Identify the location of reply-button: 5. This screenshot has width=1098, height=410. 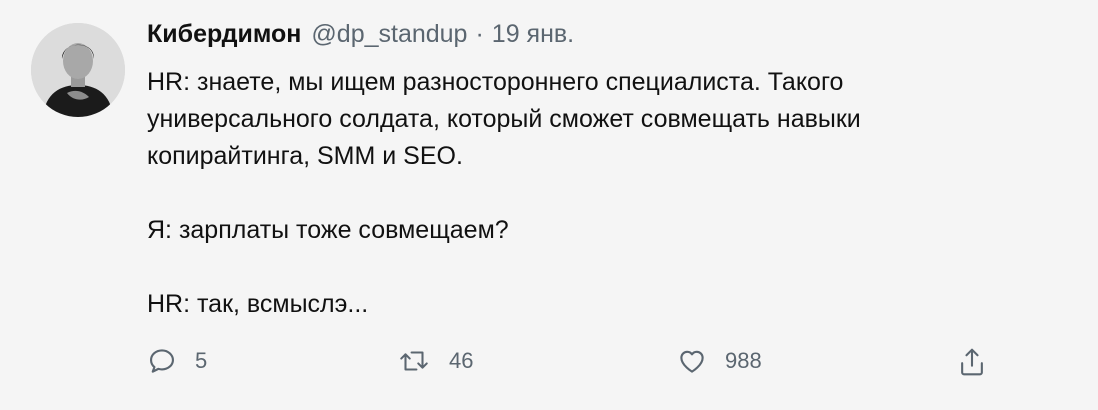
(177, 361).